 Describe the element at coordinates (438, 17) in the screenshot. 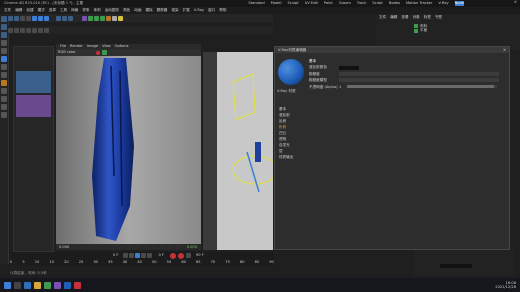

I see `object-manager-menu-item: 书签` at that location.